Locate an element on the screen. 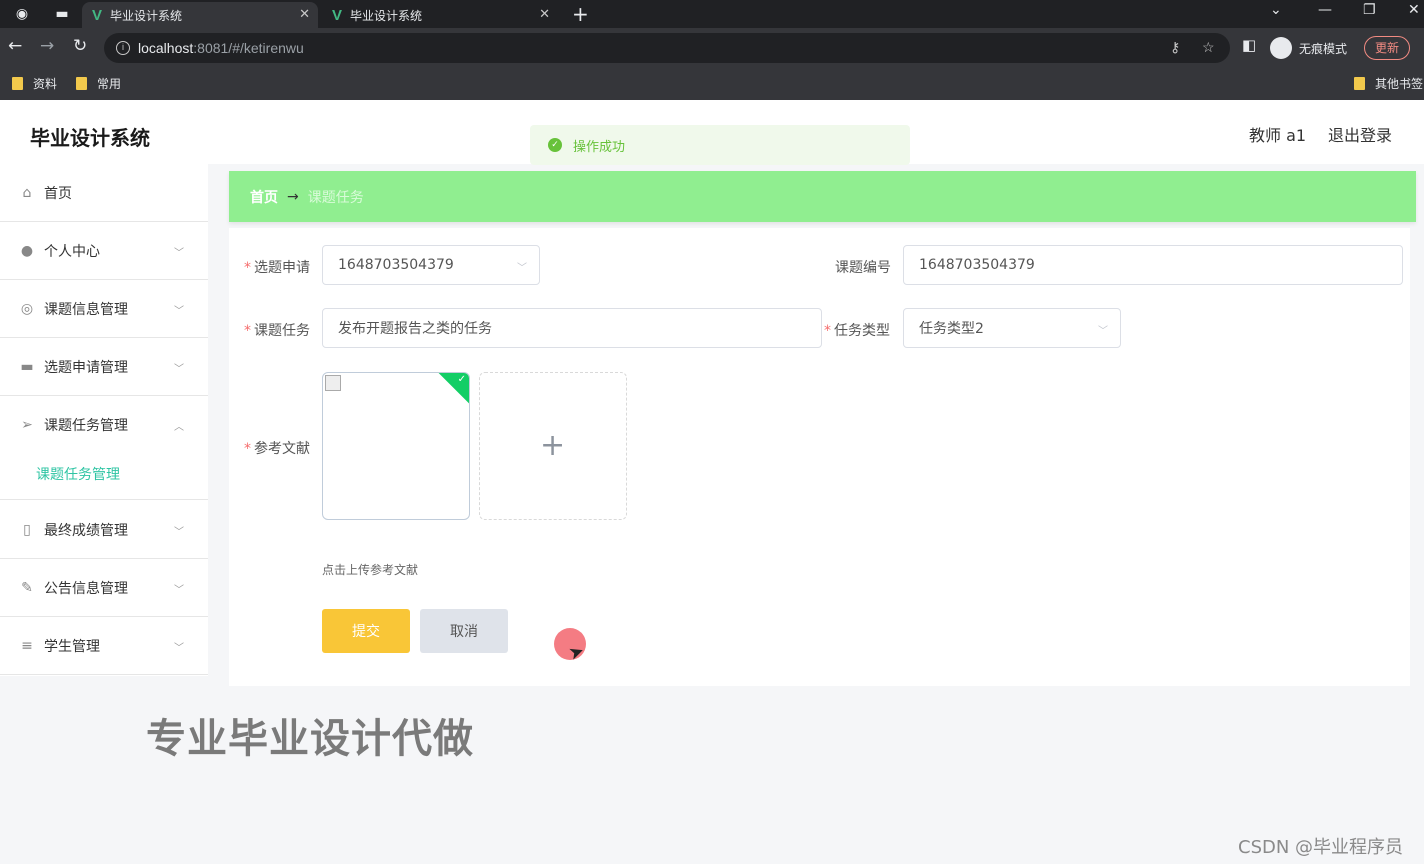 The height and width of the screenshot is (864, 1424). list-icon: ≡ is located at coordinates (27, 645).